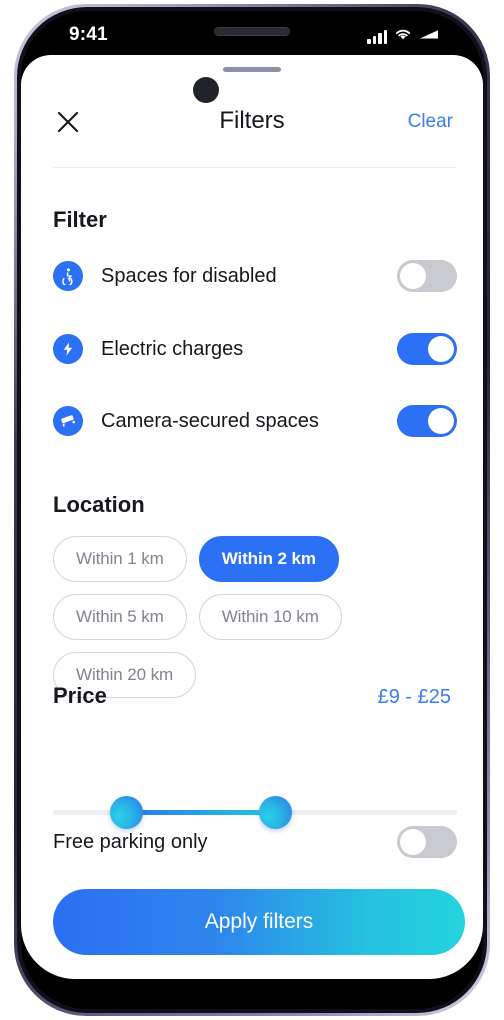 The image size is (504, 1020). Describe the element at coordinates (427, 349) in the screenshot. I see `toggle-electric-charges` at that location.